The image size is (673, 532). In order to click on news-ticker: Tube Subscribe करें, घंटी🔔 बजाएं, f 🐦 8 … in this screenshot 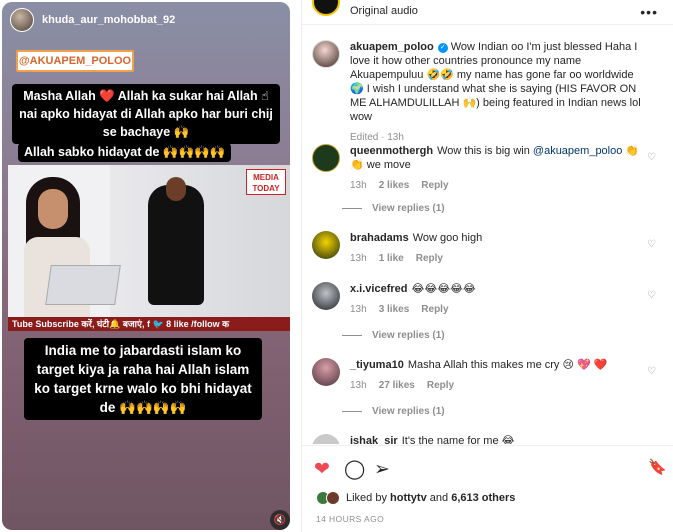, I will do `click(149, 324)`.